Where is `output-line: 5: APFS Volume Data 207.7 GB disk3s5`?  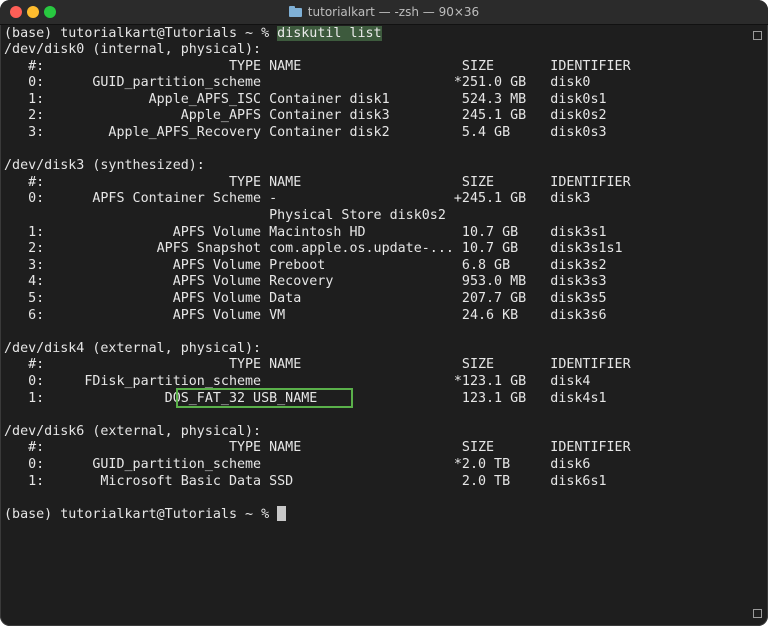
output-line: 5: APFS Volume Data 207.7 GB disk3s5 is located at coordinates (305, 298).